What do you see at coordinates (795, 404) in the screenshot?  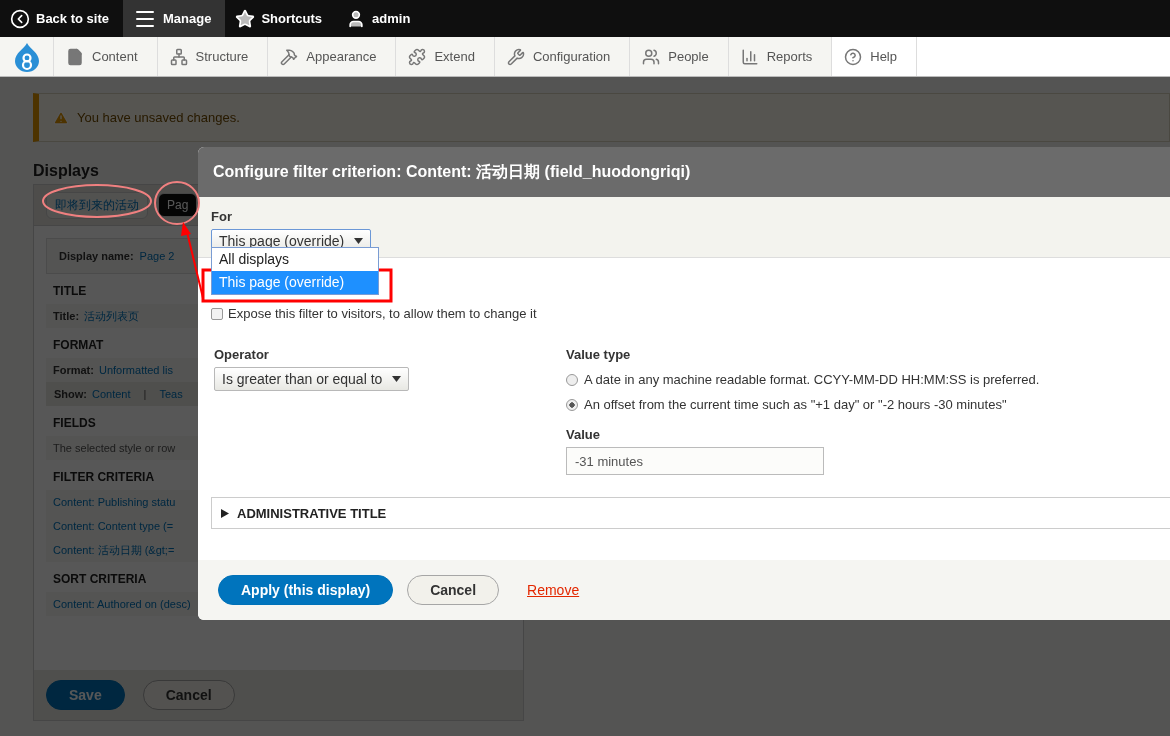 I see `radio-label: An offset from the current time such as "+1 day" or "-2 hours -30 minutes"` at bounding box center [795, 404].